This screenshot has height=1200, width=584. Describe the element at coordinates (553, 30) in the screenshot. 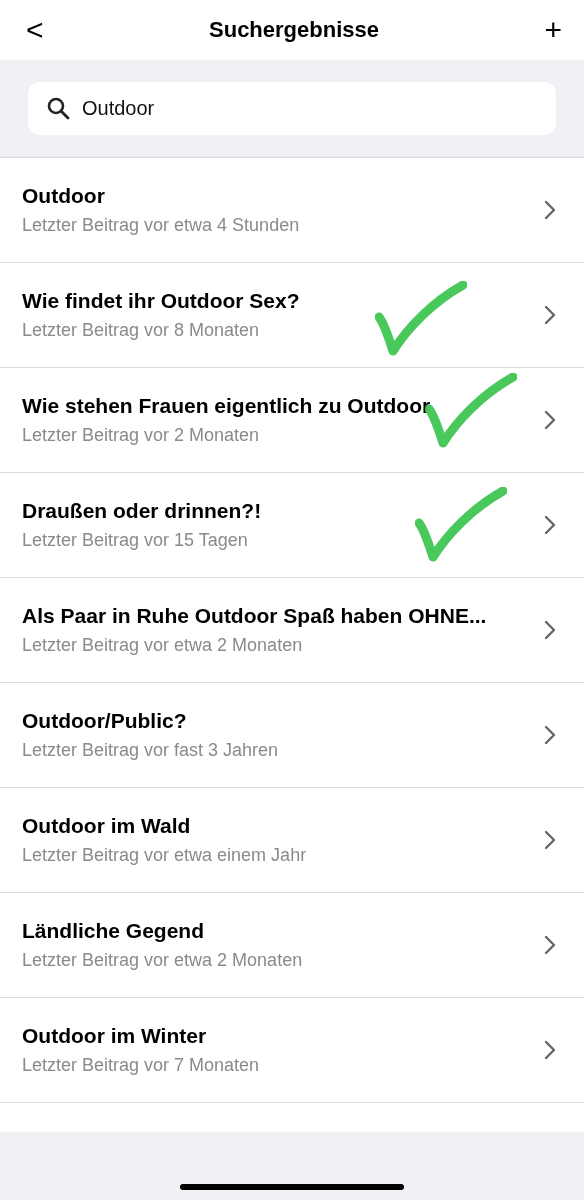

I see `add-button: +` at that location.